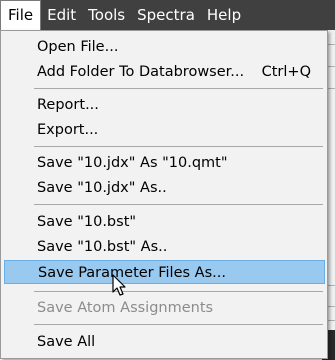 The image size is (335, 360). What do you see at coordinates (286, 72) in the screenshot?
I see `menu-item-shortcut: Ctrl+Q` at bounding box center [286, 72].